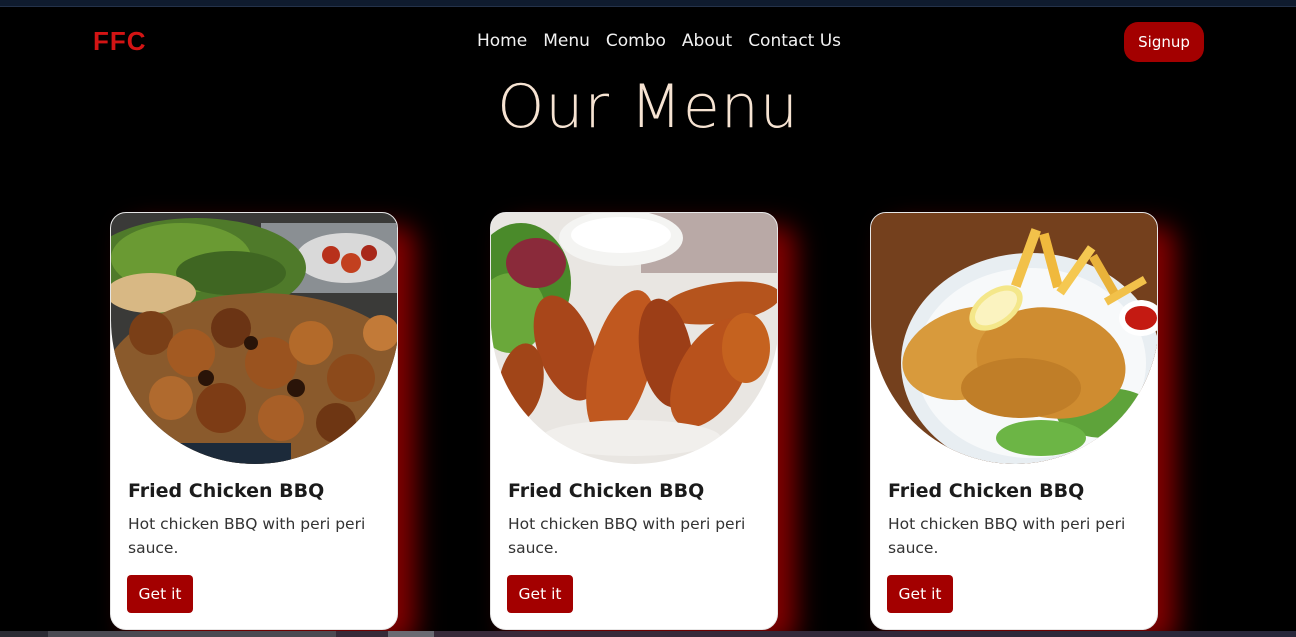 The width and height of the screenshot is (1296, 637). I want to click on nav-item-about: About, so click(707, 41).